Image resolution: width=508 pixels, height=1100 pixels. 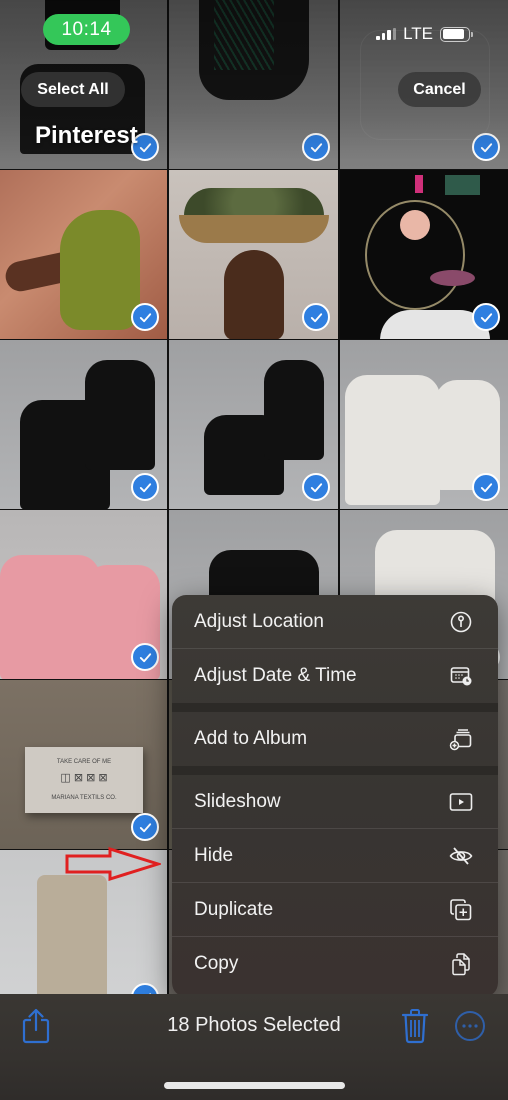 I want to click on calendar-clock-icon, so click(x=461, y=676).